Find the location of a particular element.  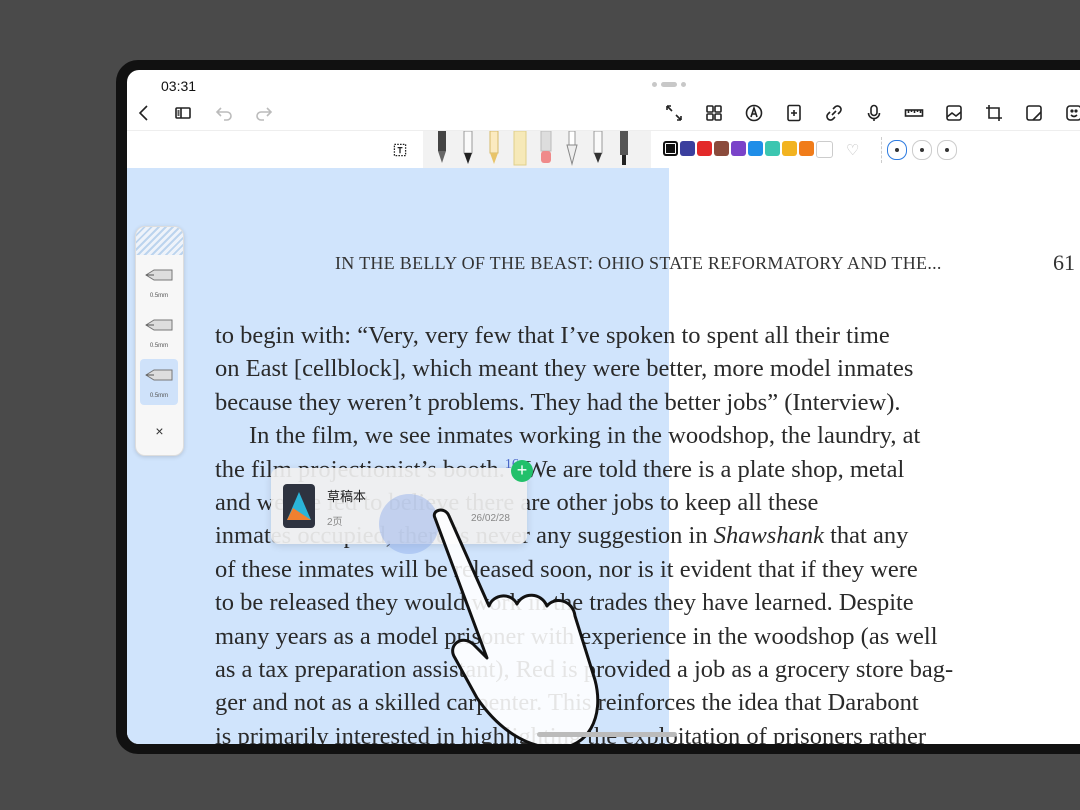

stroke-size-small is located at coordinates (947, 150).